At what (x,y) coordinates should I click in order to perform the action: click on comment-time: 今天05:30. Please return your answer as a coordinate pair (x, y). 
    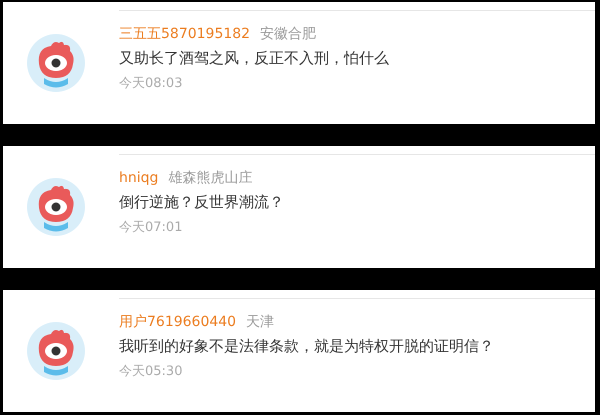
    Looking at the image, I should click on (151, 371).